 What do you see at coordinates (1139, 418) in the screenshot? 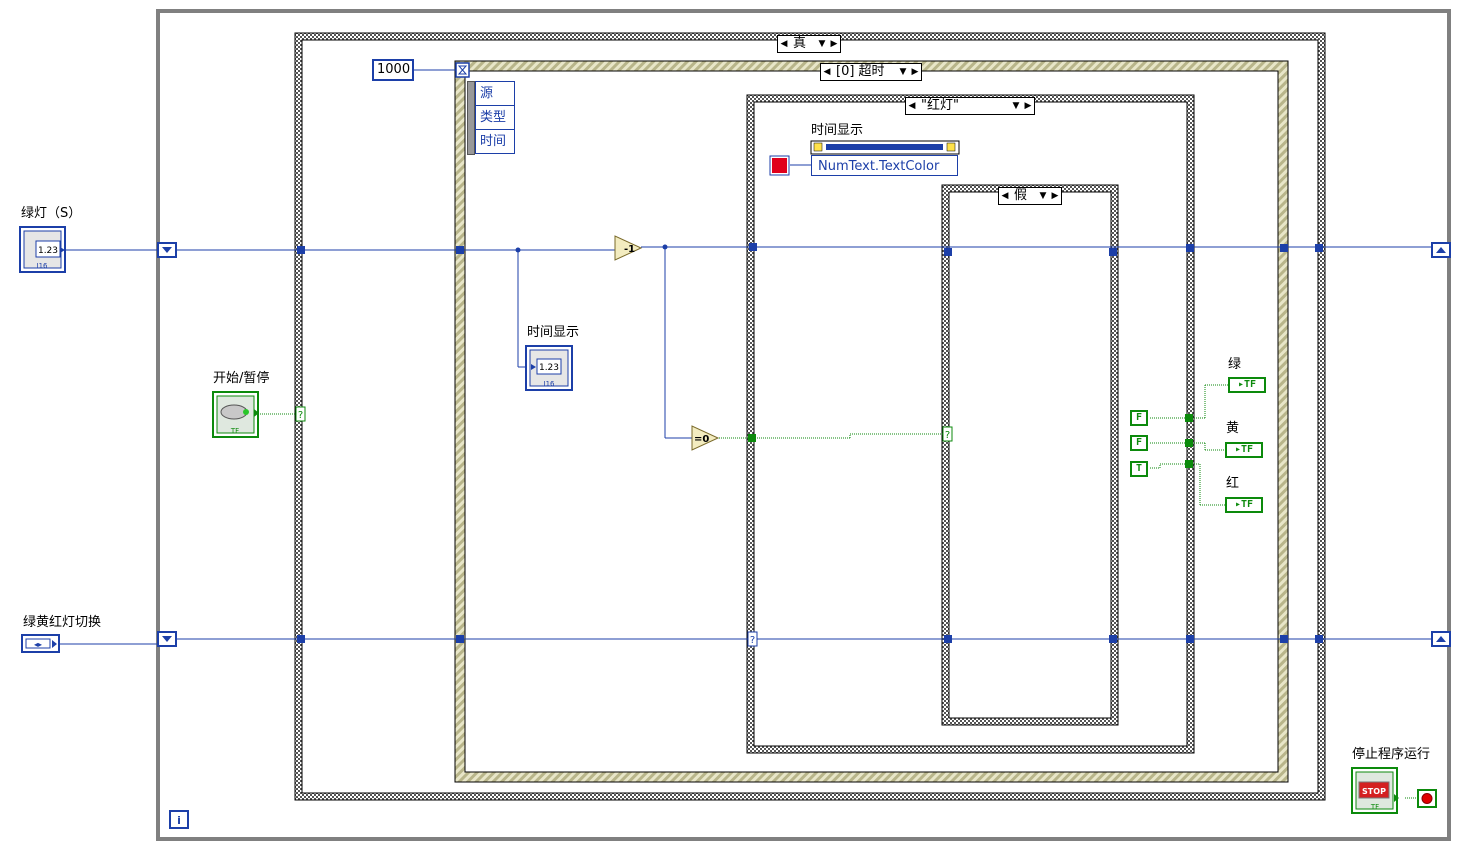
I see `bool-constant-green: F` at bounding box center [1139, 418].